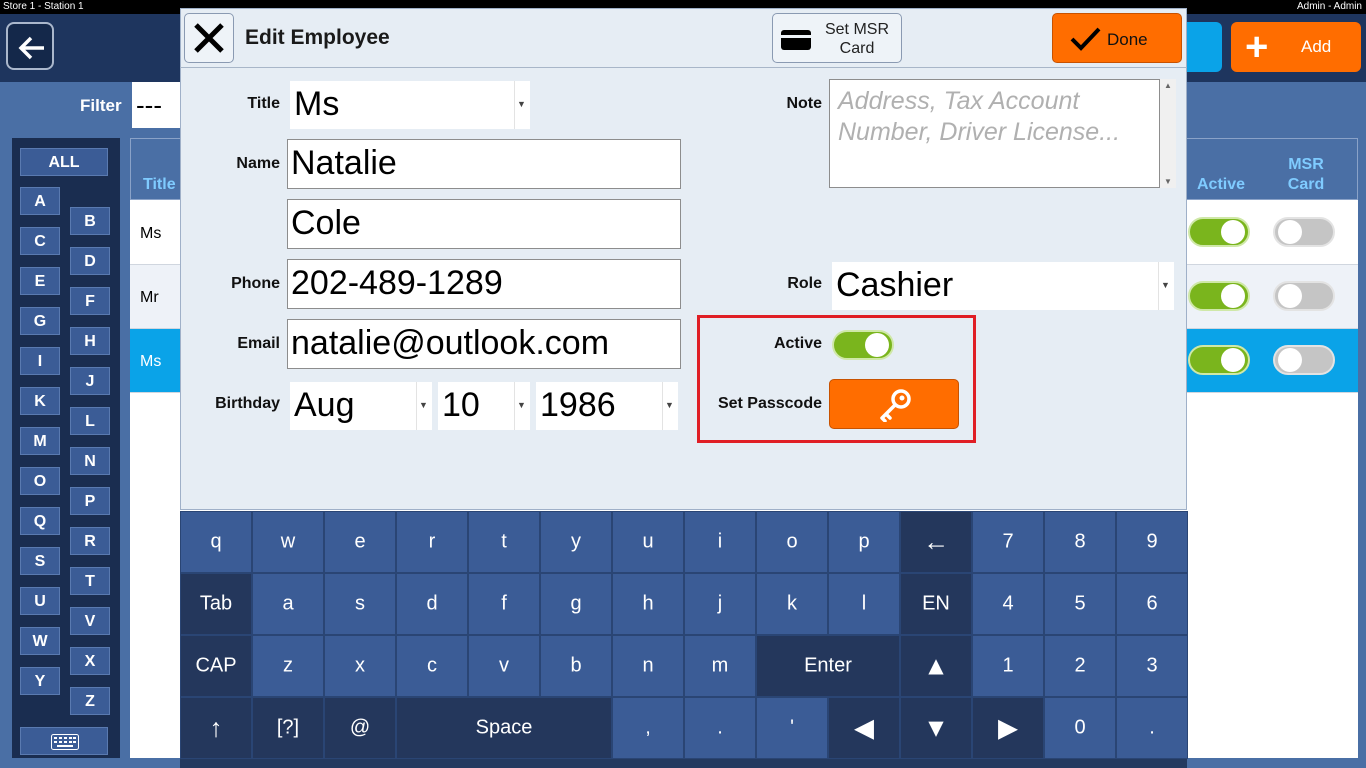 The image size is (1366, 768). What do you see at coordinates (1008, 604) in the screenshot?
I see `key-4: 4` at bounding box center [1008, 604].